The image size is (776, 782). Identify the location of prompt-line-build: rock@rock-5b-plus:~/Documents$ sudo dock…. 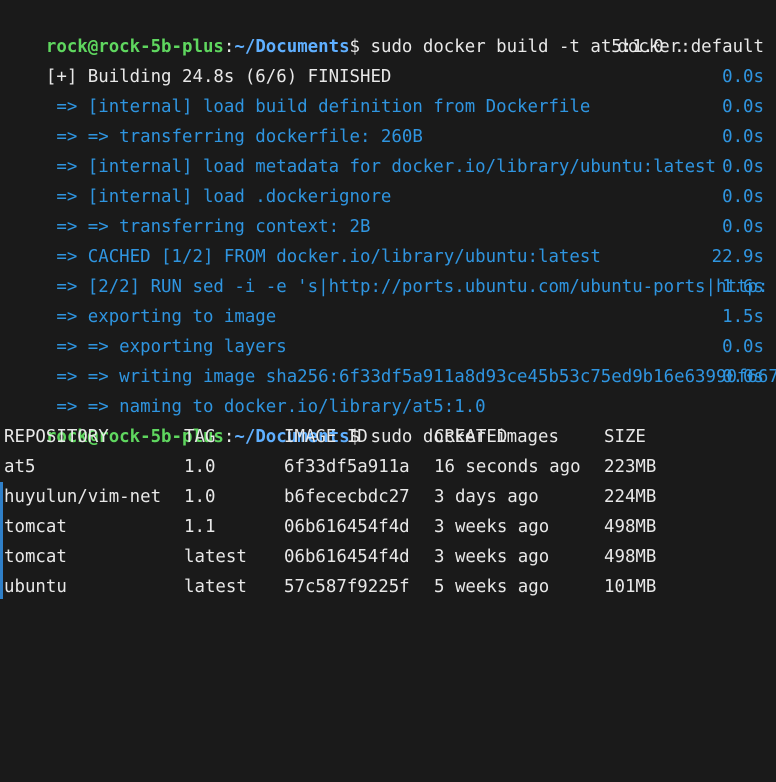
(390, 29).